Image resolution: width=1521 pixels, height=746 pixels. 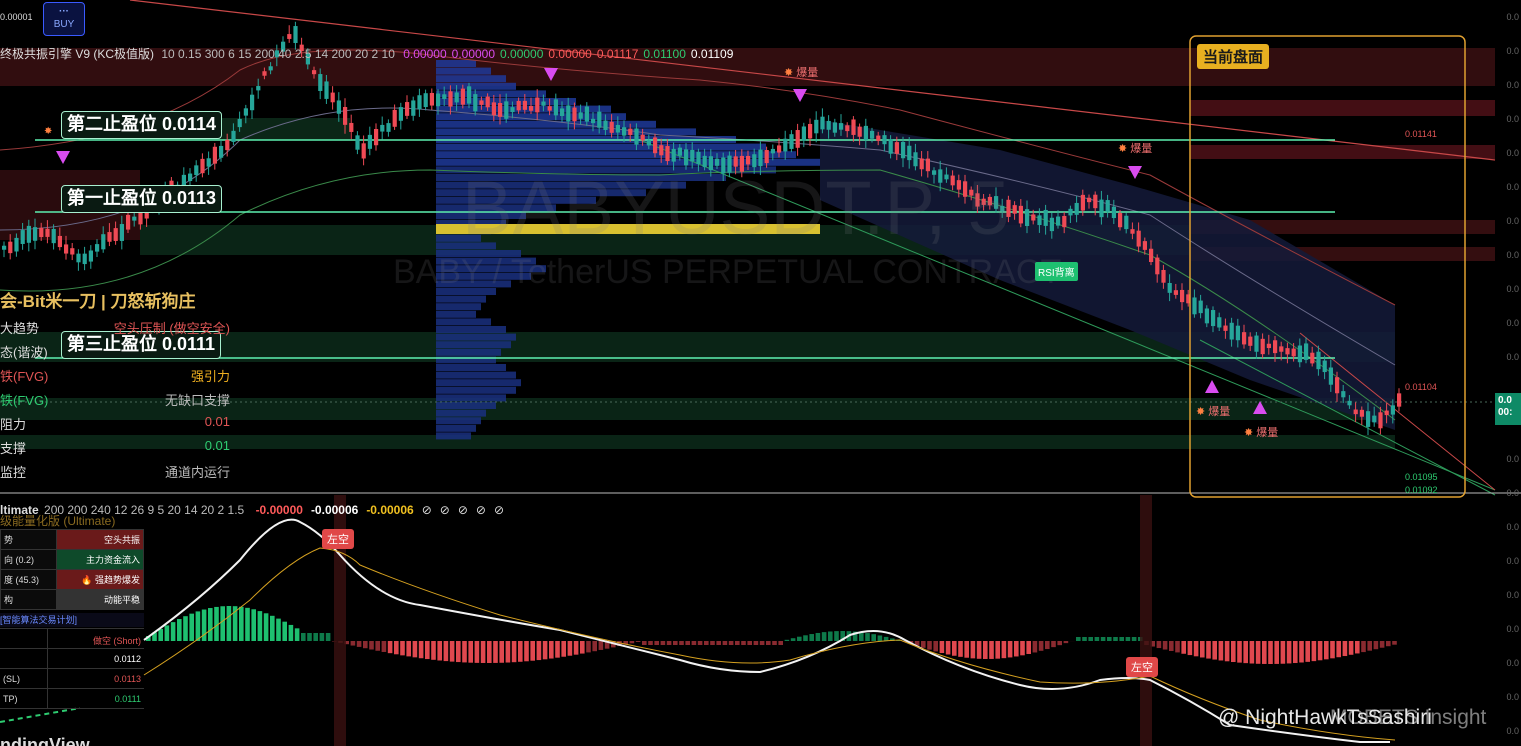 I want to click on plan-row-value: 0.0111, so click(x=127, y=699).